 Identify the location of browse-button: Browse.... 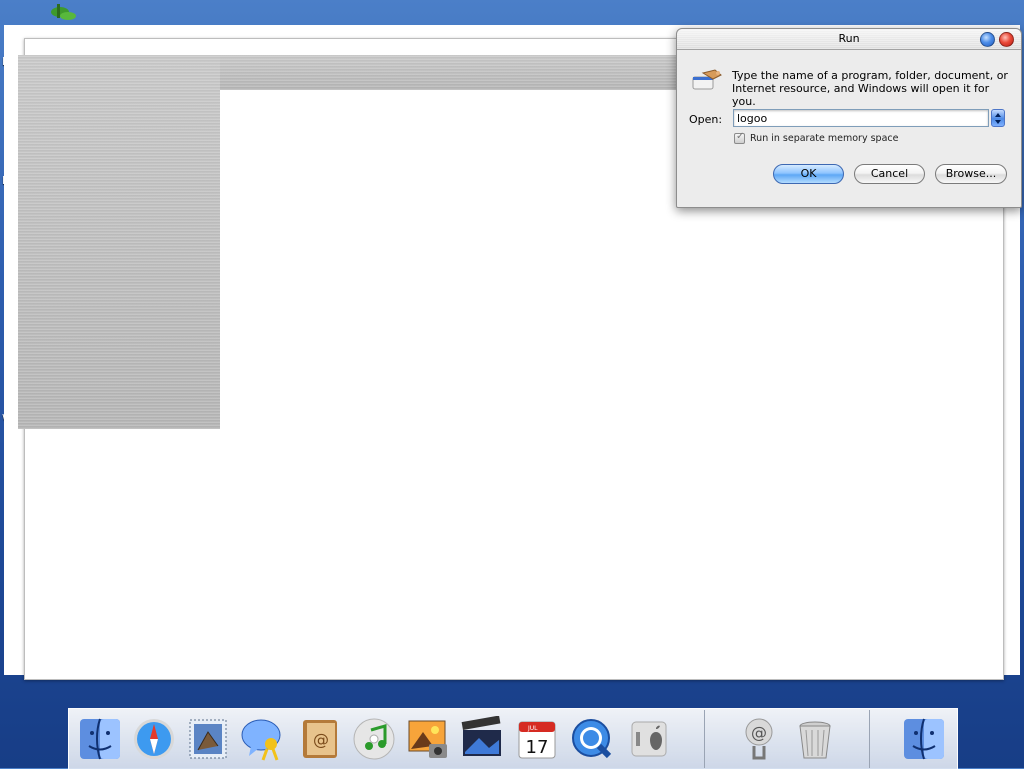
(971, 174).